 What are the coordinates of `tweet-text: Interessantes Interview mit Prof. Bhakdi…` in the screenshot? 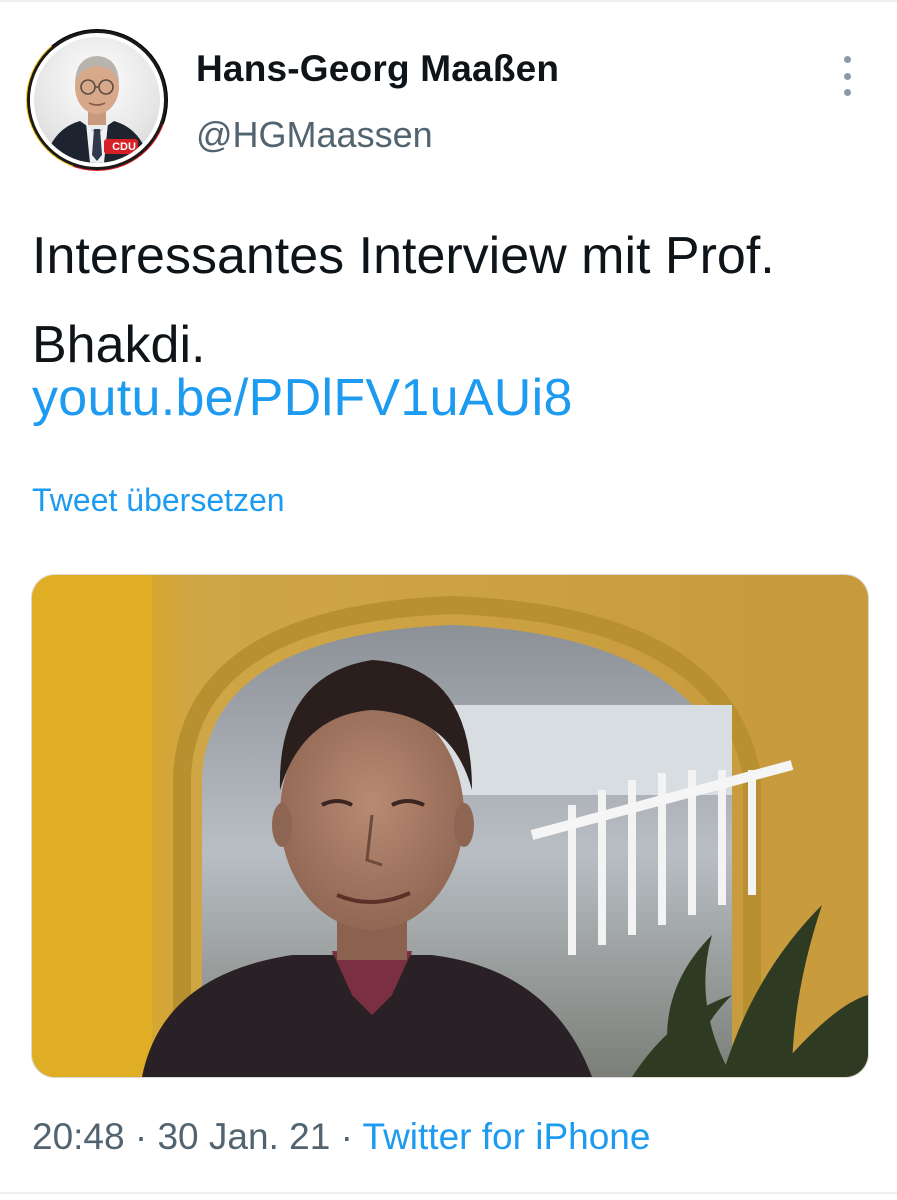 It's located at (403, 300).